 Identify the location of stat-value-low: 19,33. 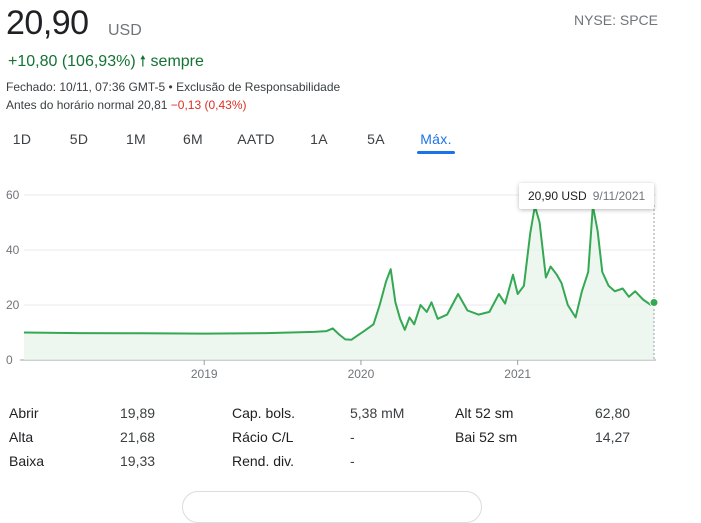
(138, 461).